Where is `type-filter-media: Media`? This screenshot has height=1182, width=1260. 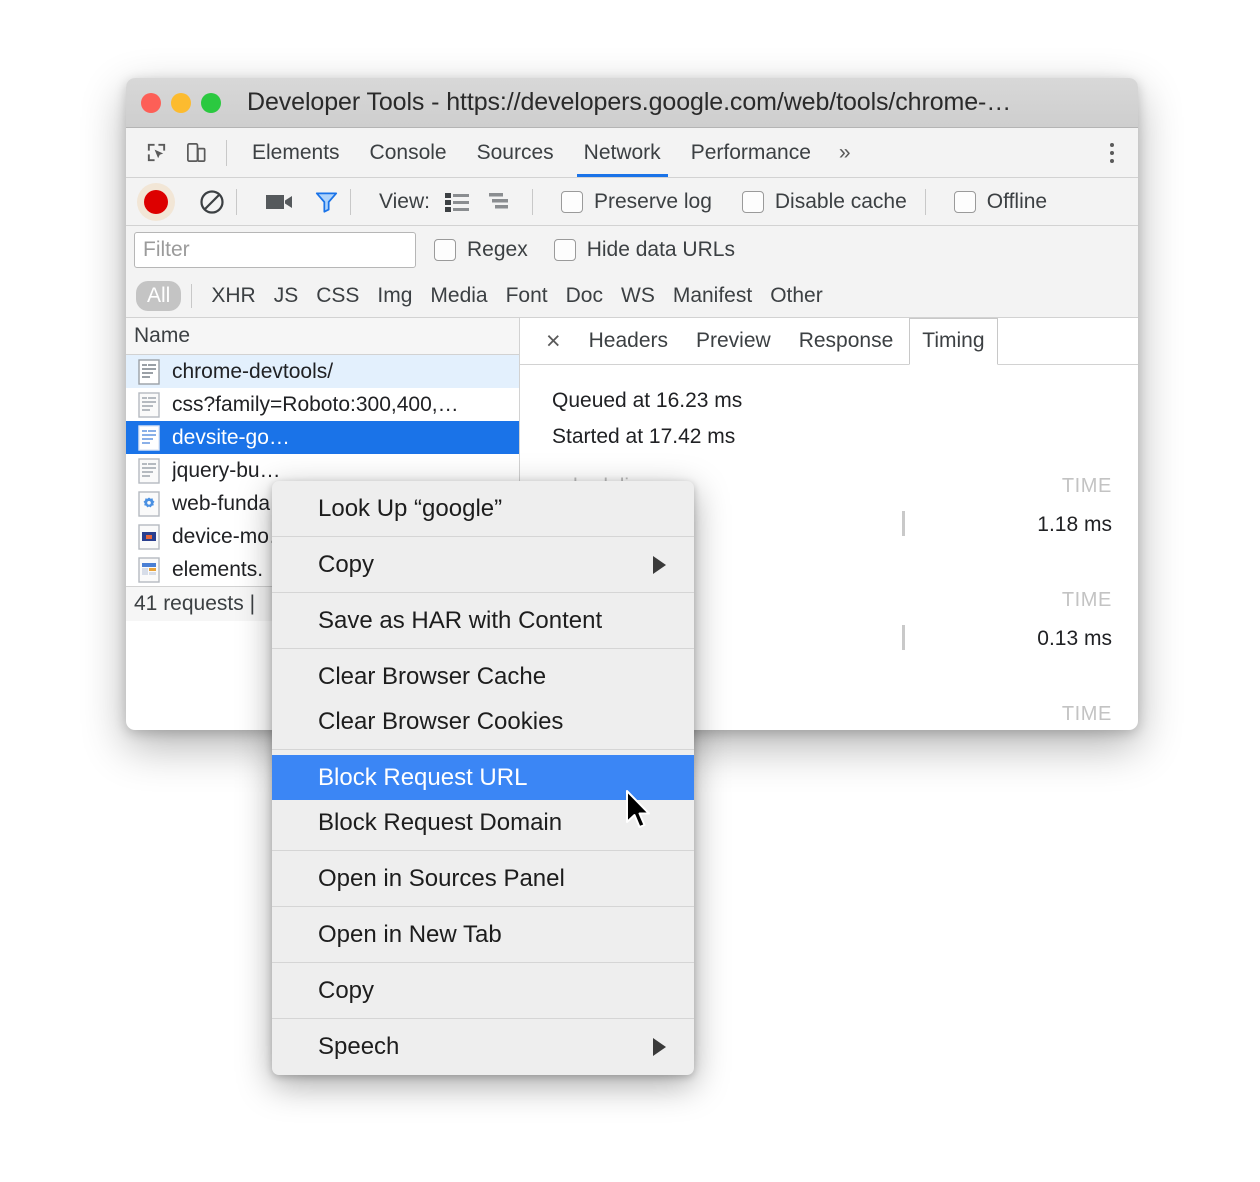
type-filter-media: Media is located at coordinates (458, 296).